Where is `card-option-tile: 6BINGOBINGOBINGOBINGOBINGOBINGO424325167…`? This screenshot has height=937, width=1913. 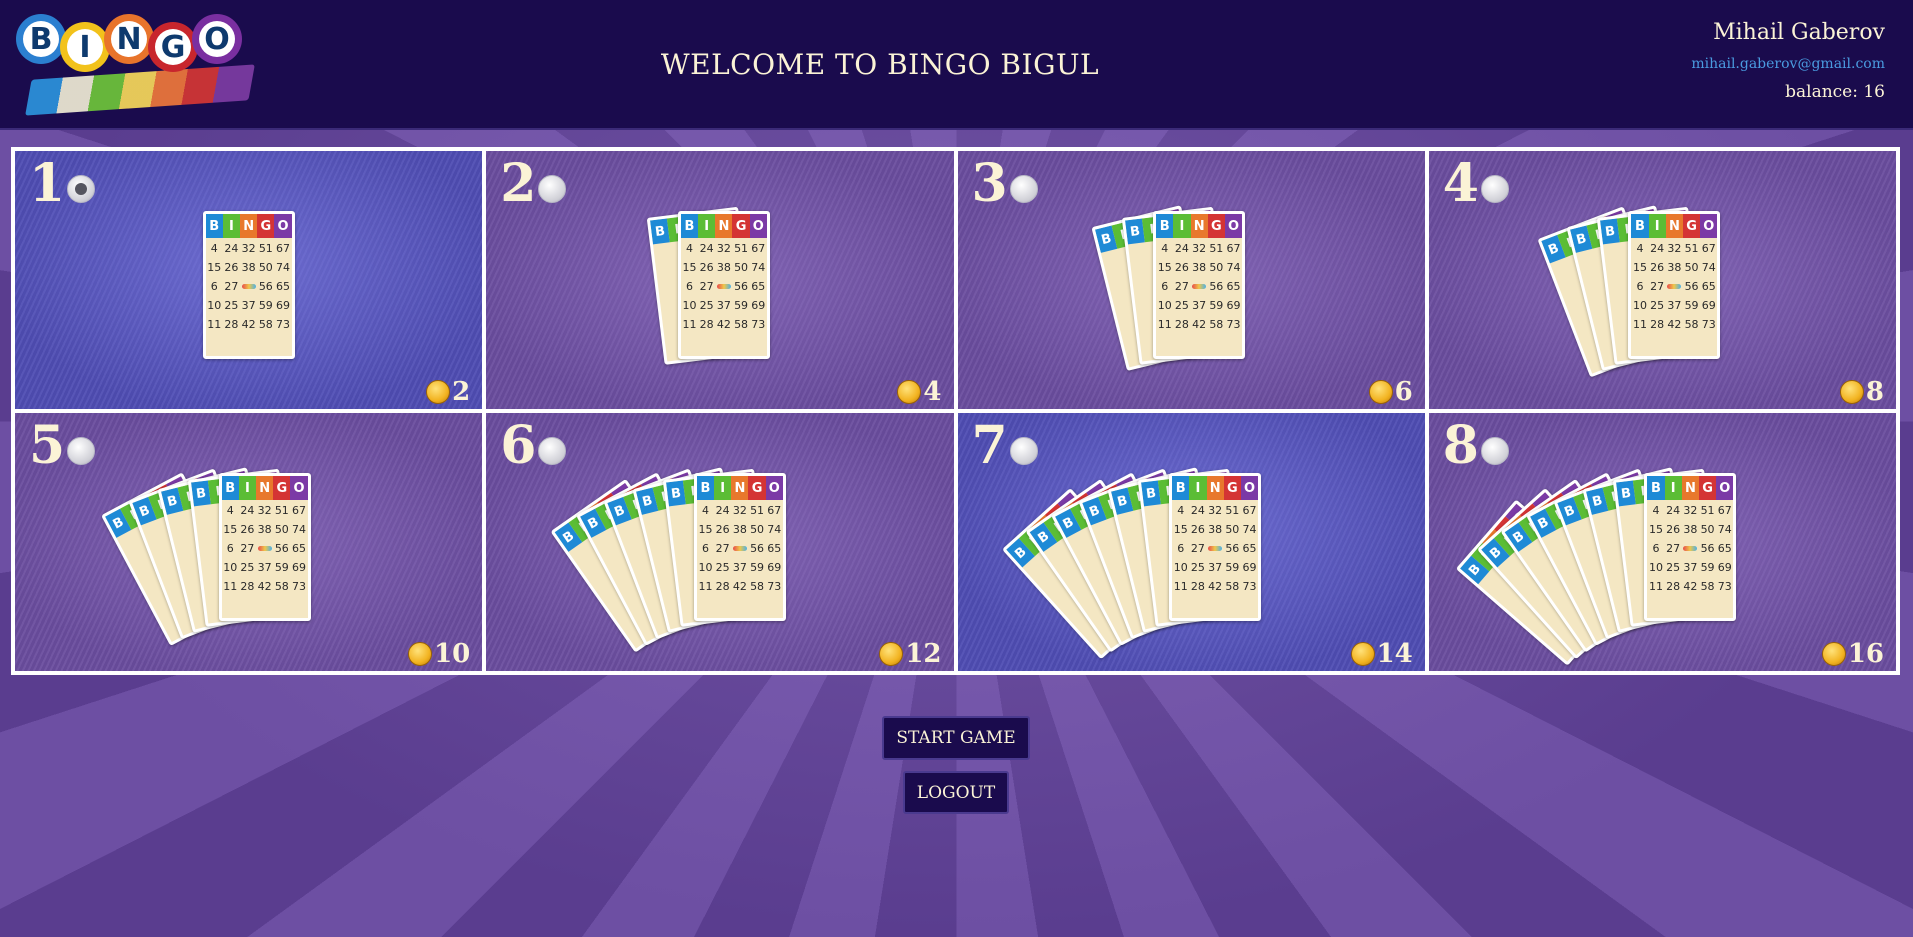
card-option-tile: 6BINGOBINGOBINGOBINGOBINGOBINGO424325167… is located at coordinates (720, 542).